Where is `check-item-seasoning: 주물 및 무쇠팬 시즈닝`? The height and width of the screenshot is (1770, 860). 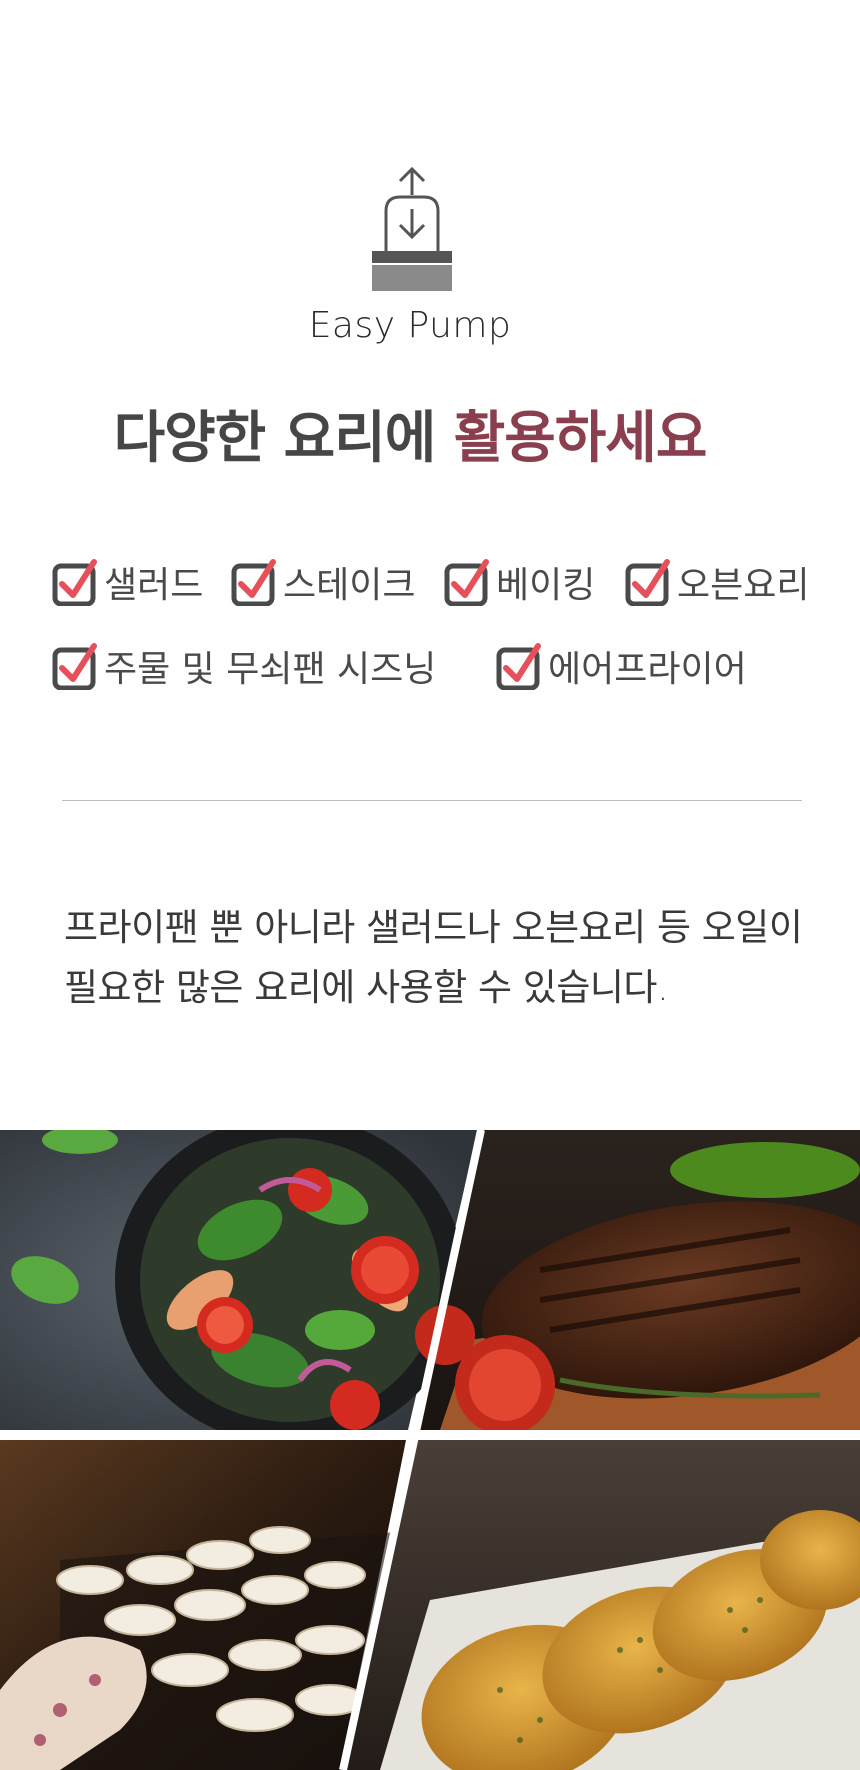
check-item-seasoning: 주물 및 무쇠팬 시즈닝 is located at coordinates (244, 666).